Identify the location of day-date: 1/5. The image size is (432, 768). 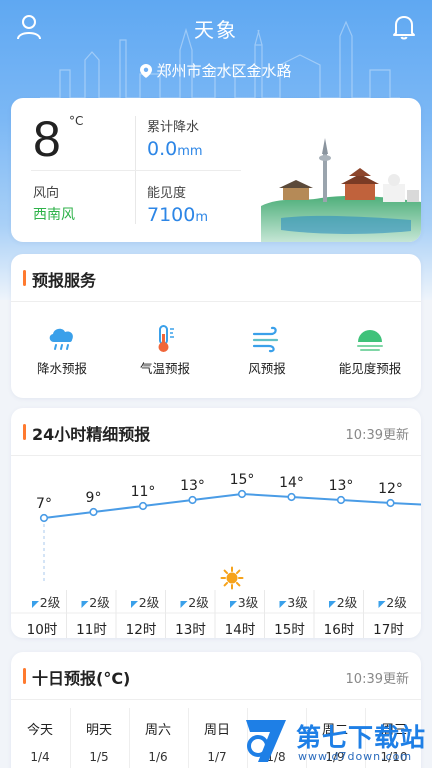
(99, 757).